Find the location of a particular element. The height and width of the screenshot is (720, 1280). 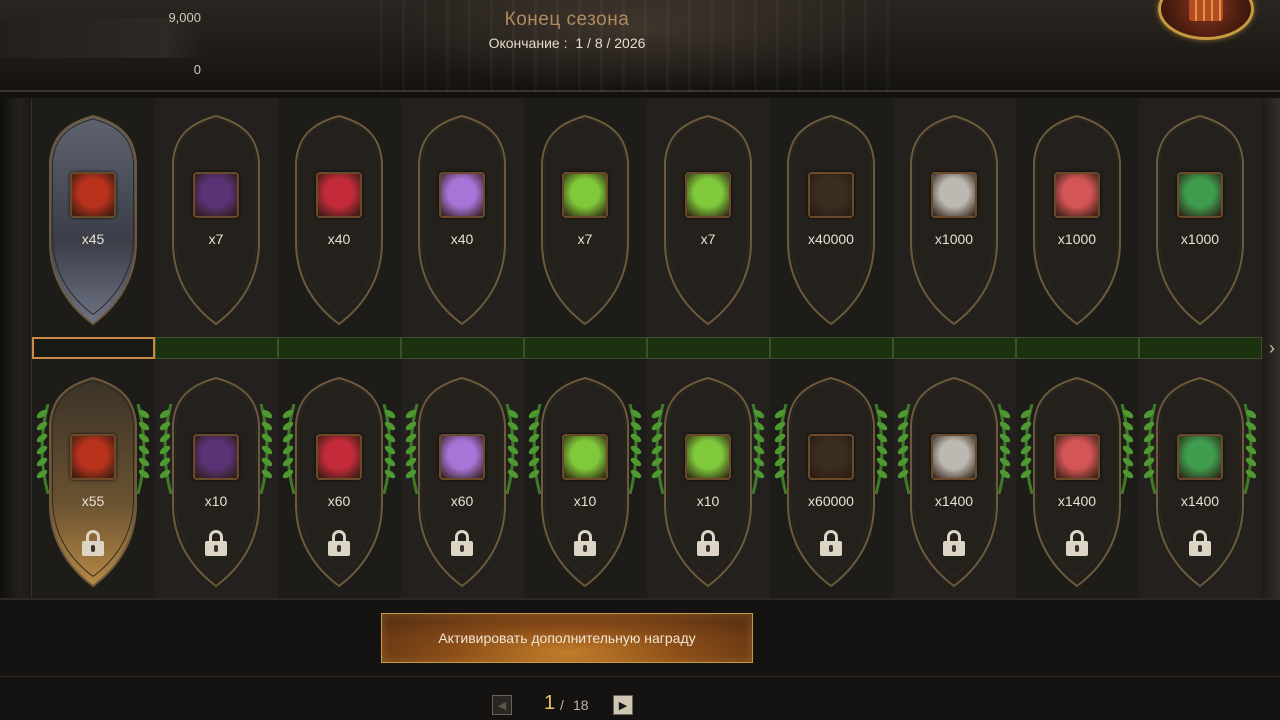

premium-reward-slot: x60000 is located at coordinates (831, 483).